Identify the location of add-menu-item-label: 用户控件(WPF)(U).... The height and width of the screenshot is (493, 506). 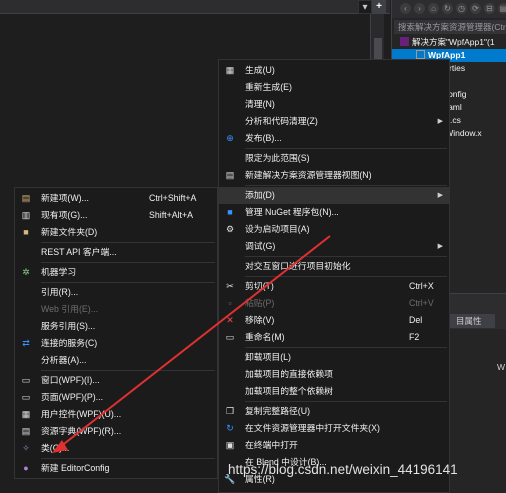
(81, 414).